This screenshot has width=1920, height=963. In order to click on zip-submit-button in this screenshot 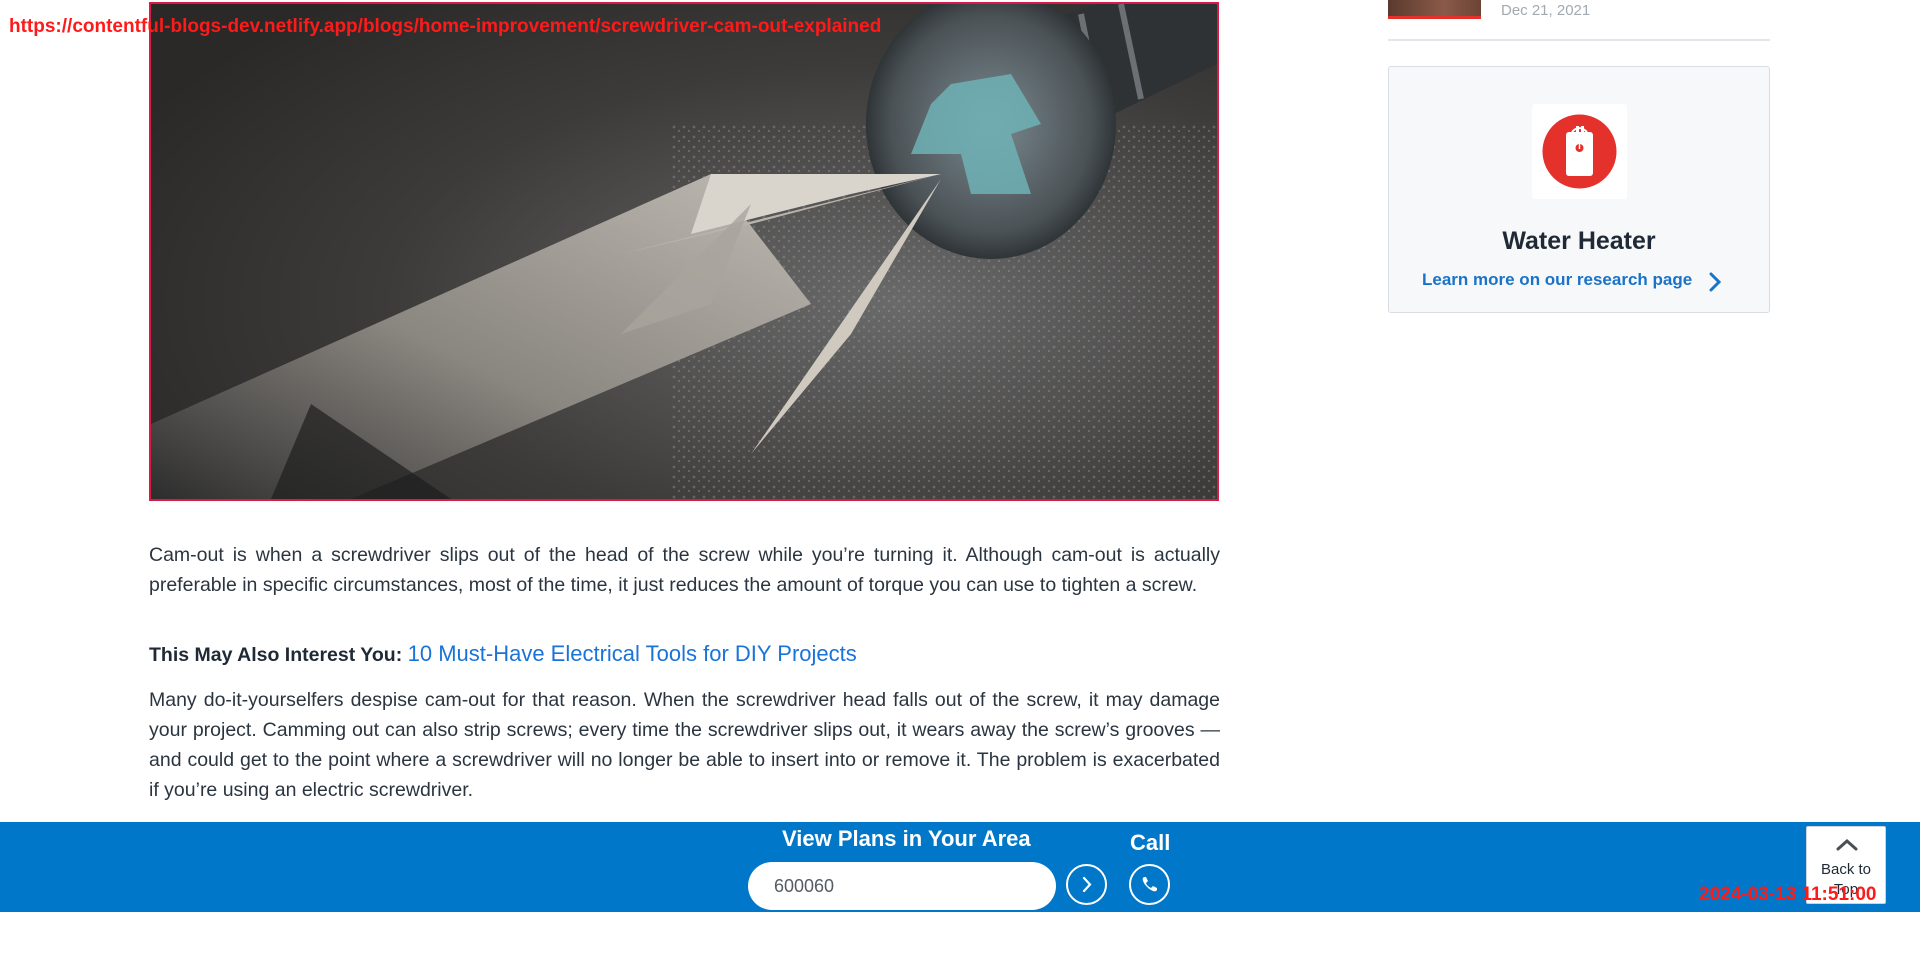, I will do `click(1086, 884)`.